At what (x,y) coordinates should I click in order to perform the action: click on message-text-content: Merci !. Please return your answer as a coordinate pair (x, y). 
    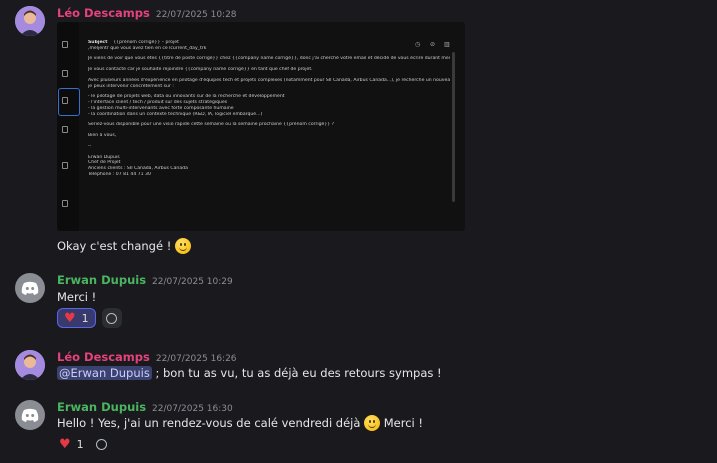
    Looking at the image, I should click on (401, 423).